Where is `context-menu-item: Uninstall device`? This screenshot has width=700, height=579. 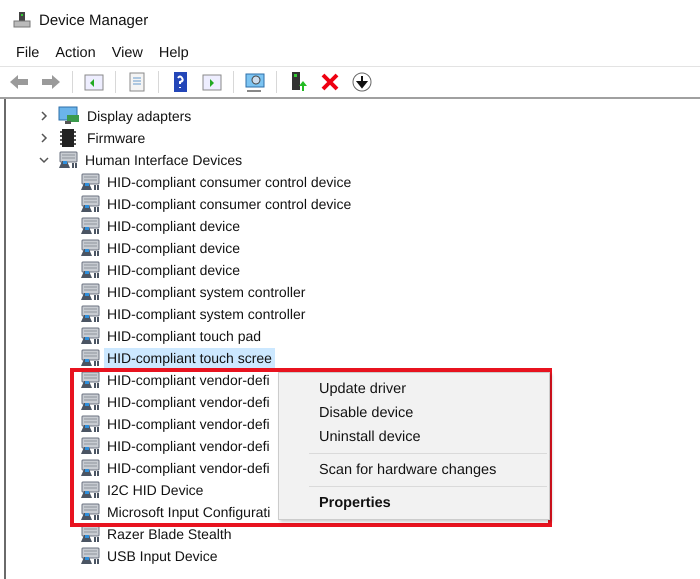 context-menu-item: Uninstall device is located at coordinates (414, 437).